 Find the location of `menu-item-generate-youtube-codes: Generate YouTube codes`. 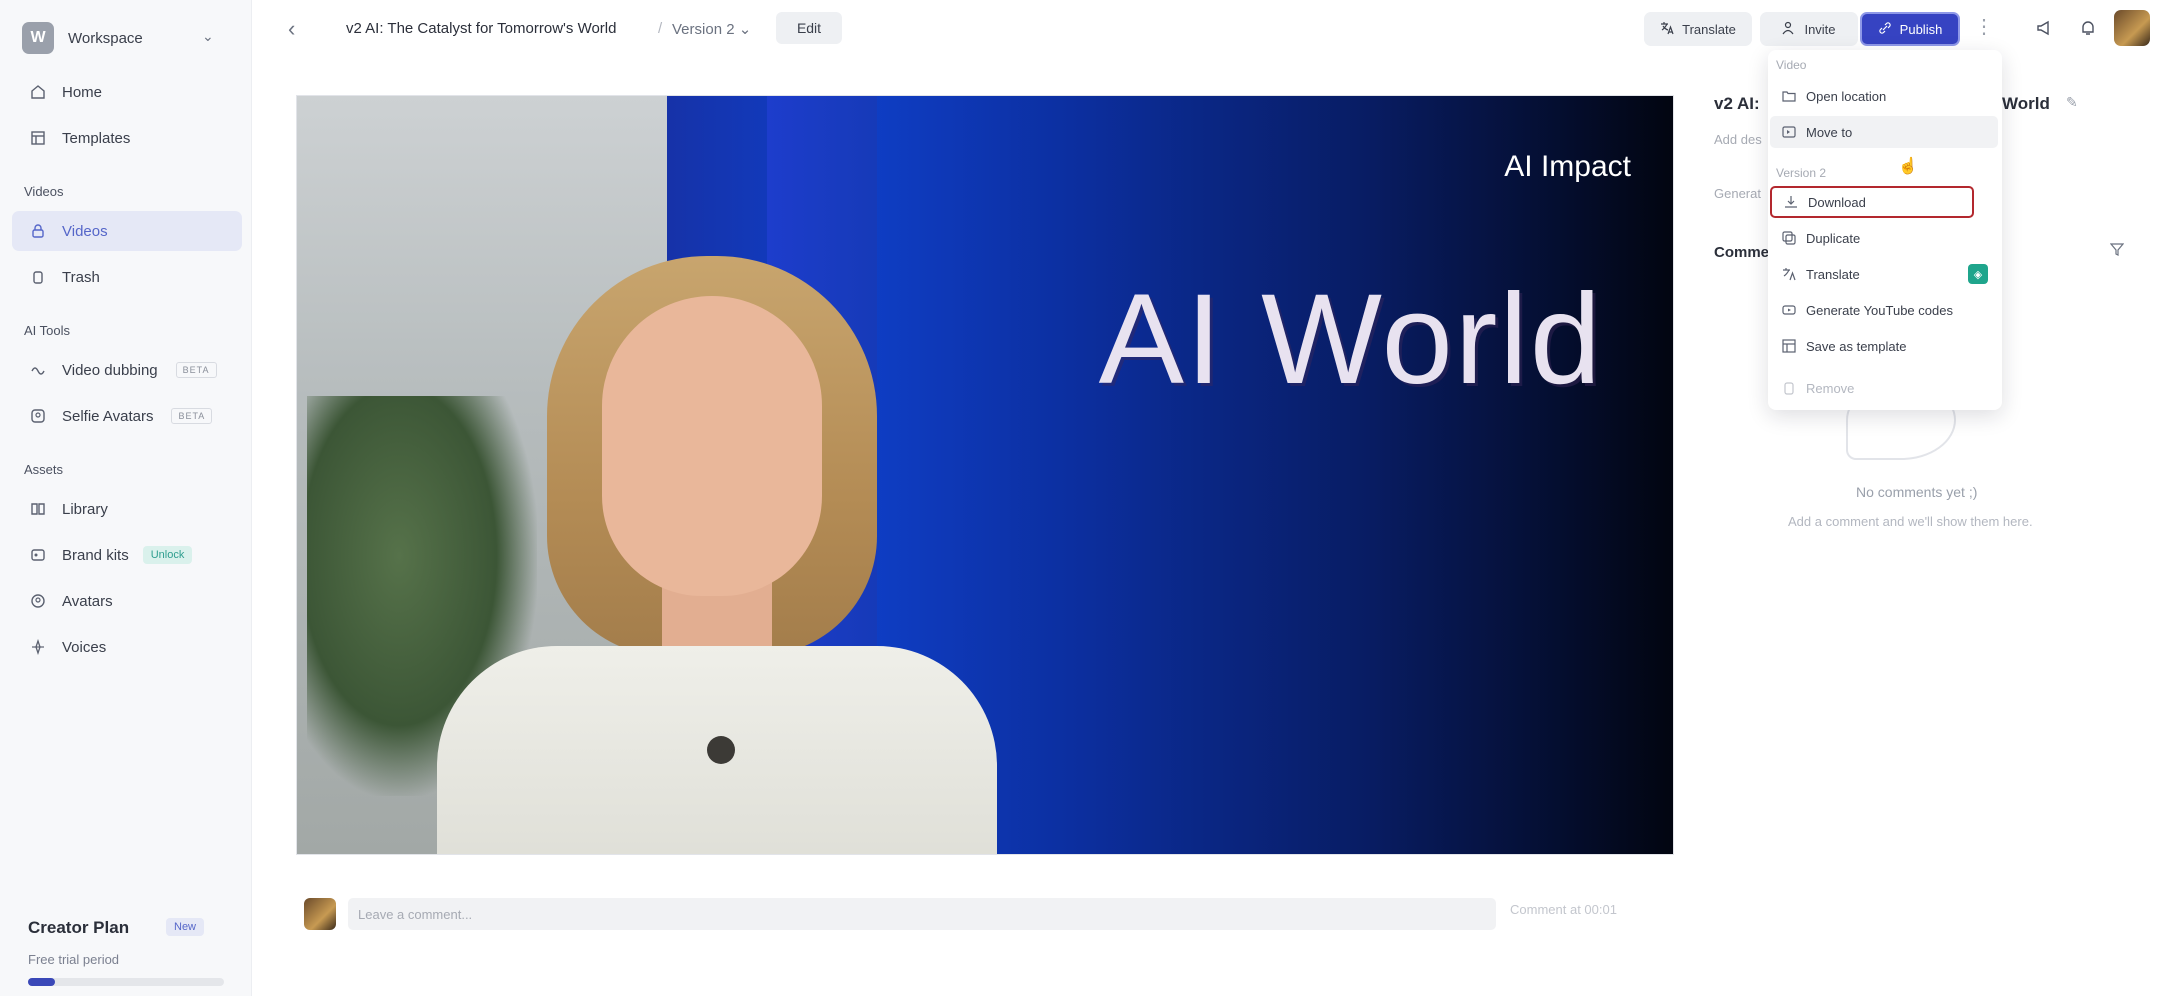

menu-item-generate-youtube-codes: Generate YouTube codes is located at coordinates (1884, 310).